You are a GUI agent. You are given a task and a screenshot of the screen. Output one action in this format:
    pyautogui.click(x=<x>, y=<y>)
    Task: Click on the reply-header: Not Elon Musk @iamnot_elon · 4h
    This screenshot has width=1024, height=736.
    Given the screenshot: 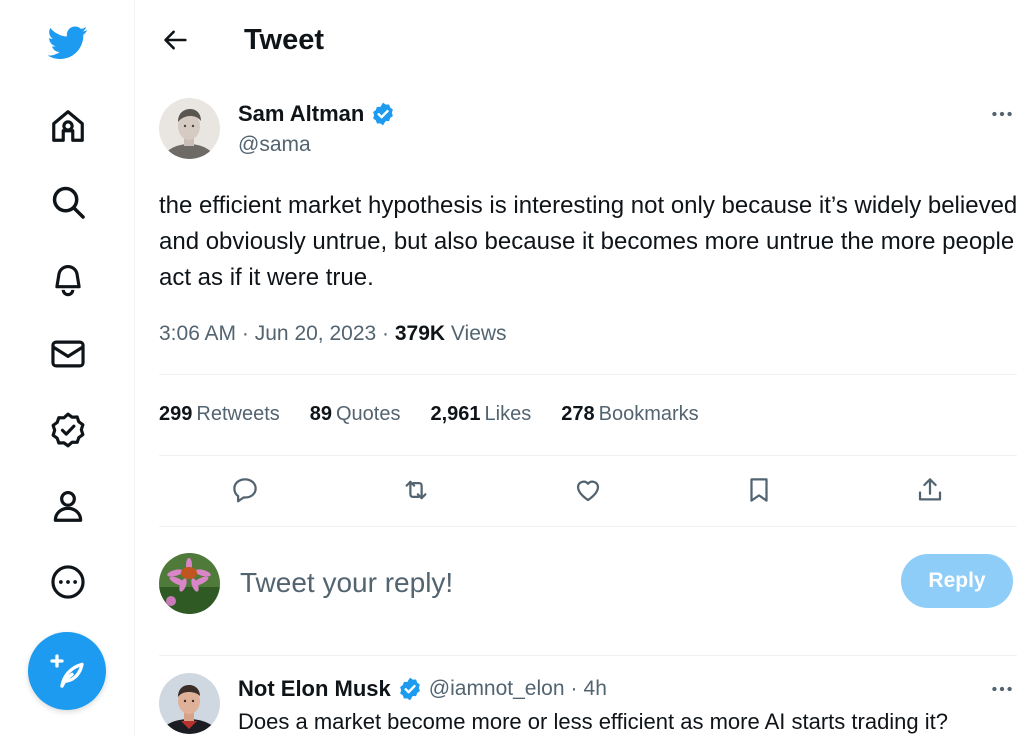 What is the action you would take?
    pyautogui.click(x=422, y=689)
    